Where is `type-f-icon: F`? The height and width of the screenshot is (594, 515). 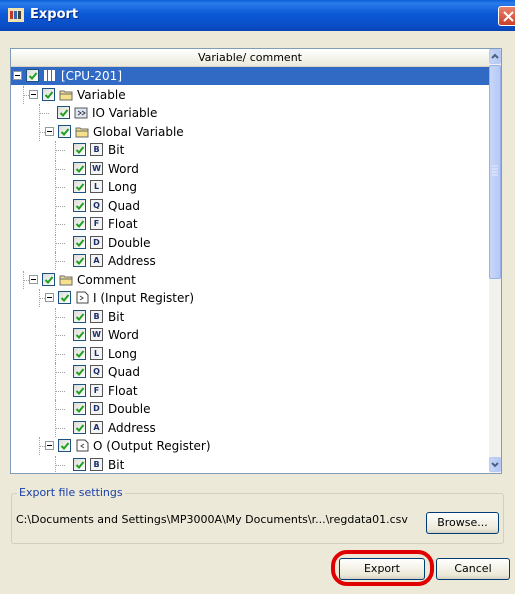
type-f-icon: F is located at coordinates (96, 390).